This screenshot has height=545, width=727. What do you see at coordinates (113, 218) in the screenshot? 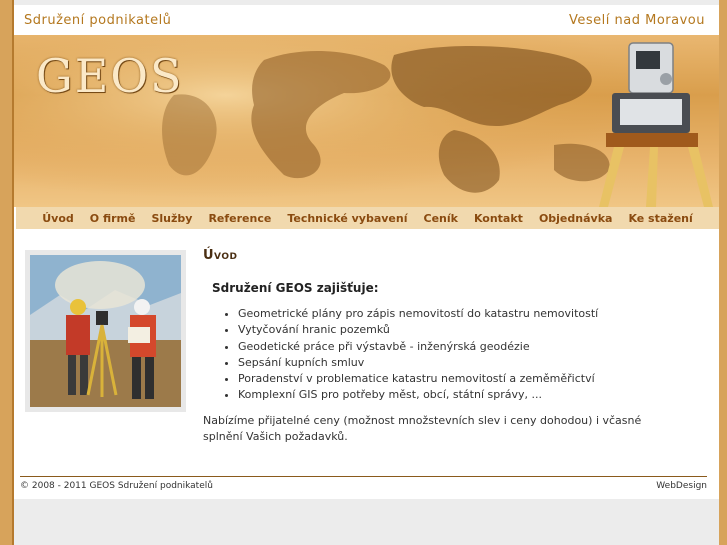
I see `nav-item-o-firme: O firmě` at bounding box center [113, 218].